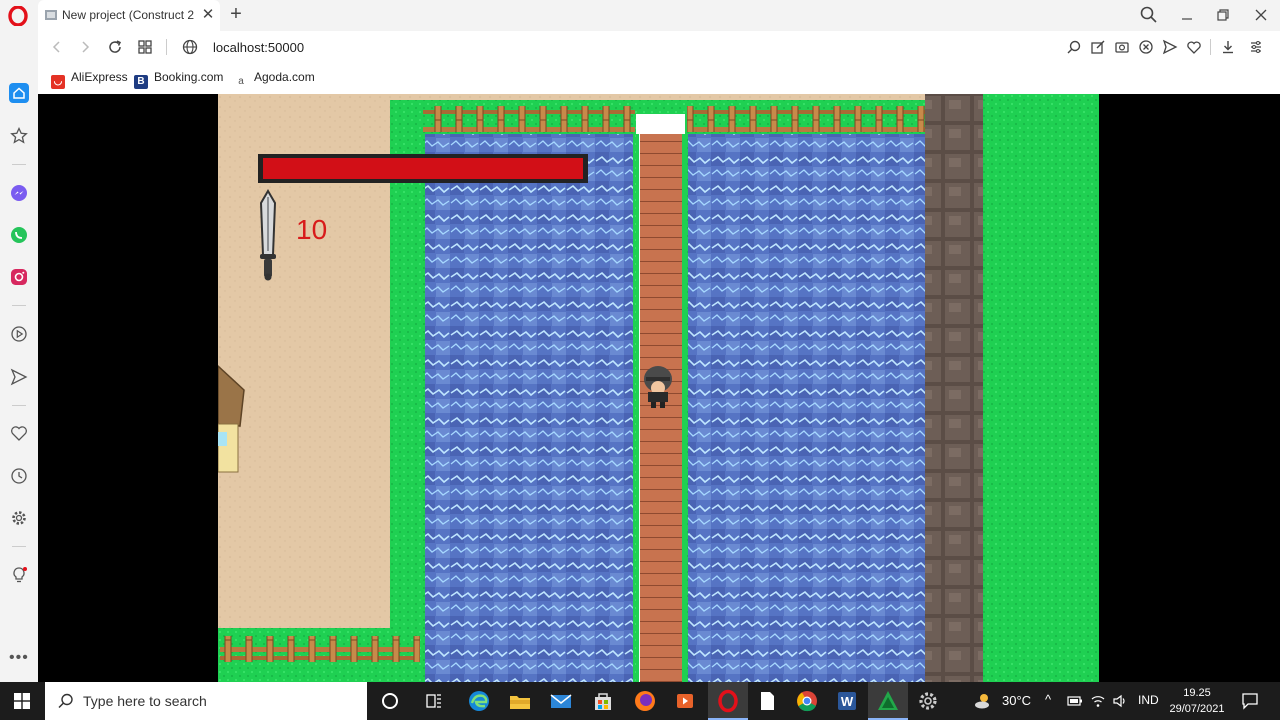  I want to click on notifications-icon, so click(1250, 701).